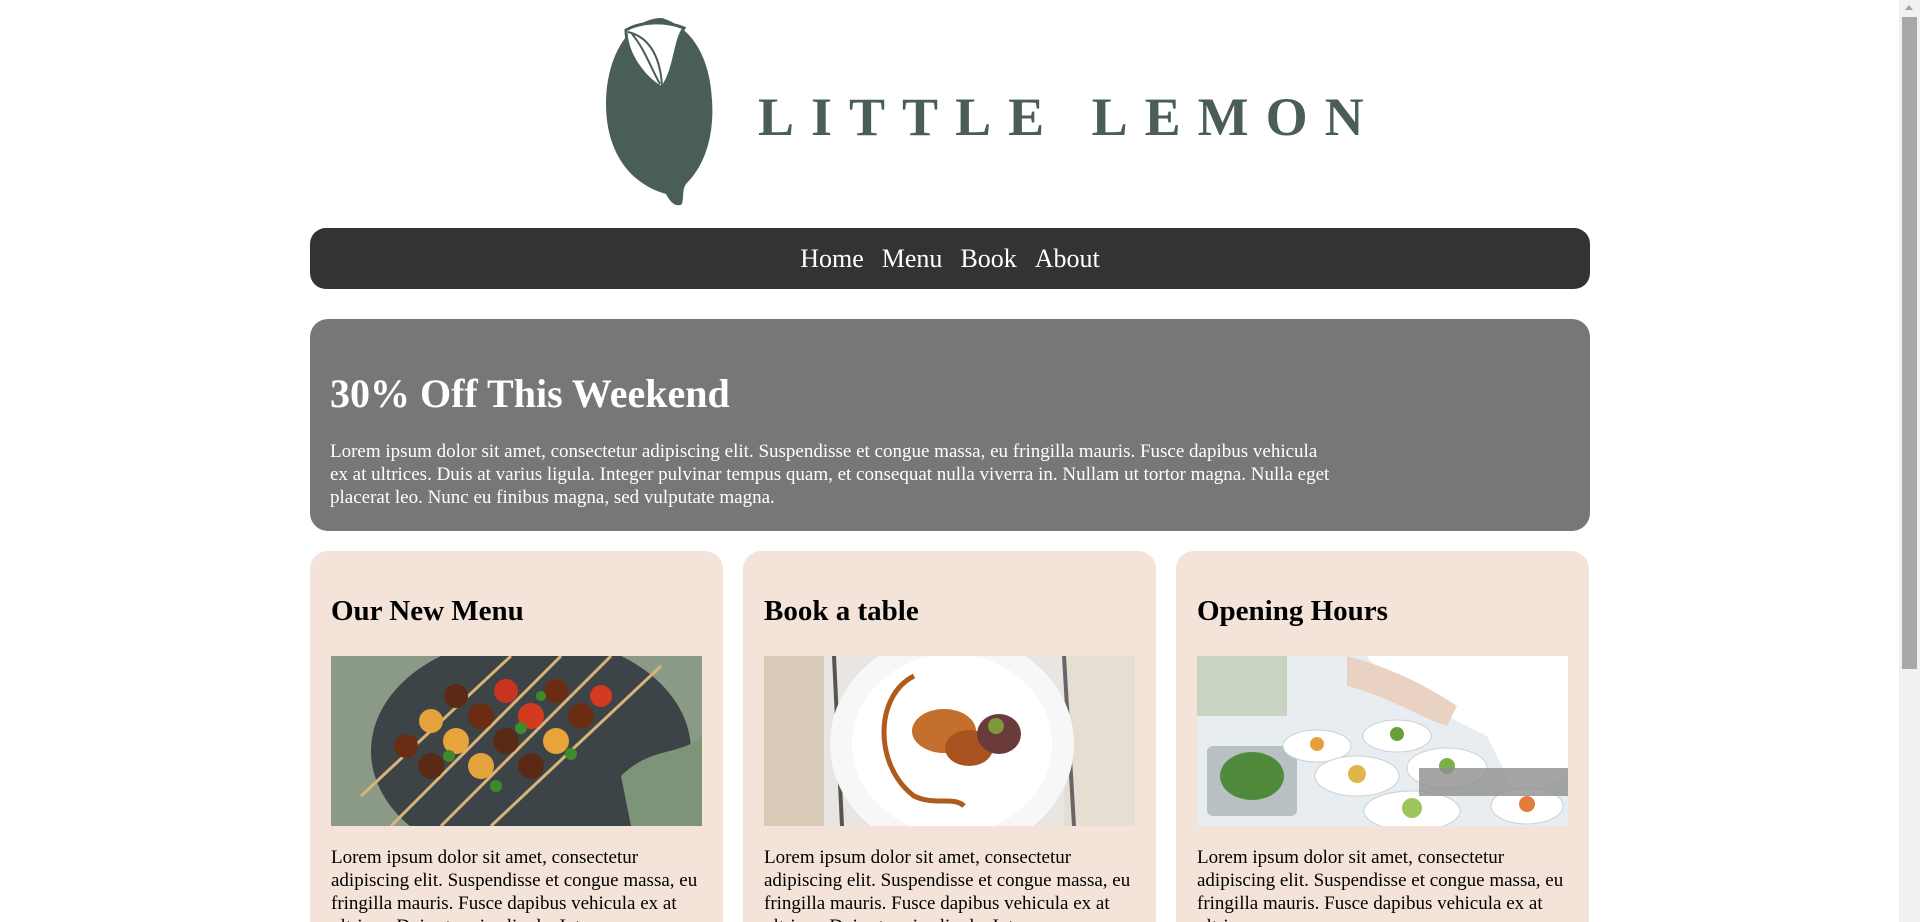 Image resolution: width=1920 pixels, height=922 pixels. What do you see at coordinates (1909, 7) in the screenshot?
I see `scrollbar-up-arrow-icon` at bounding box center [1909, 7].